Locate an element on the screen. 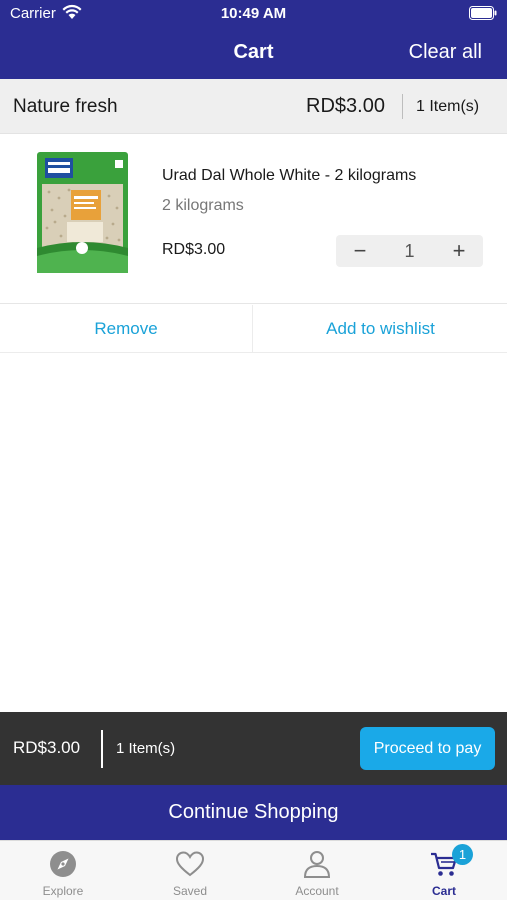 This screenshot has width=507, height=900. seller-divider is located at coordinates (402, 106).